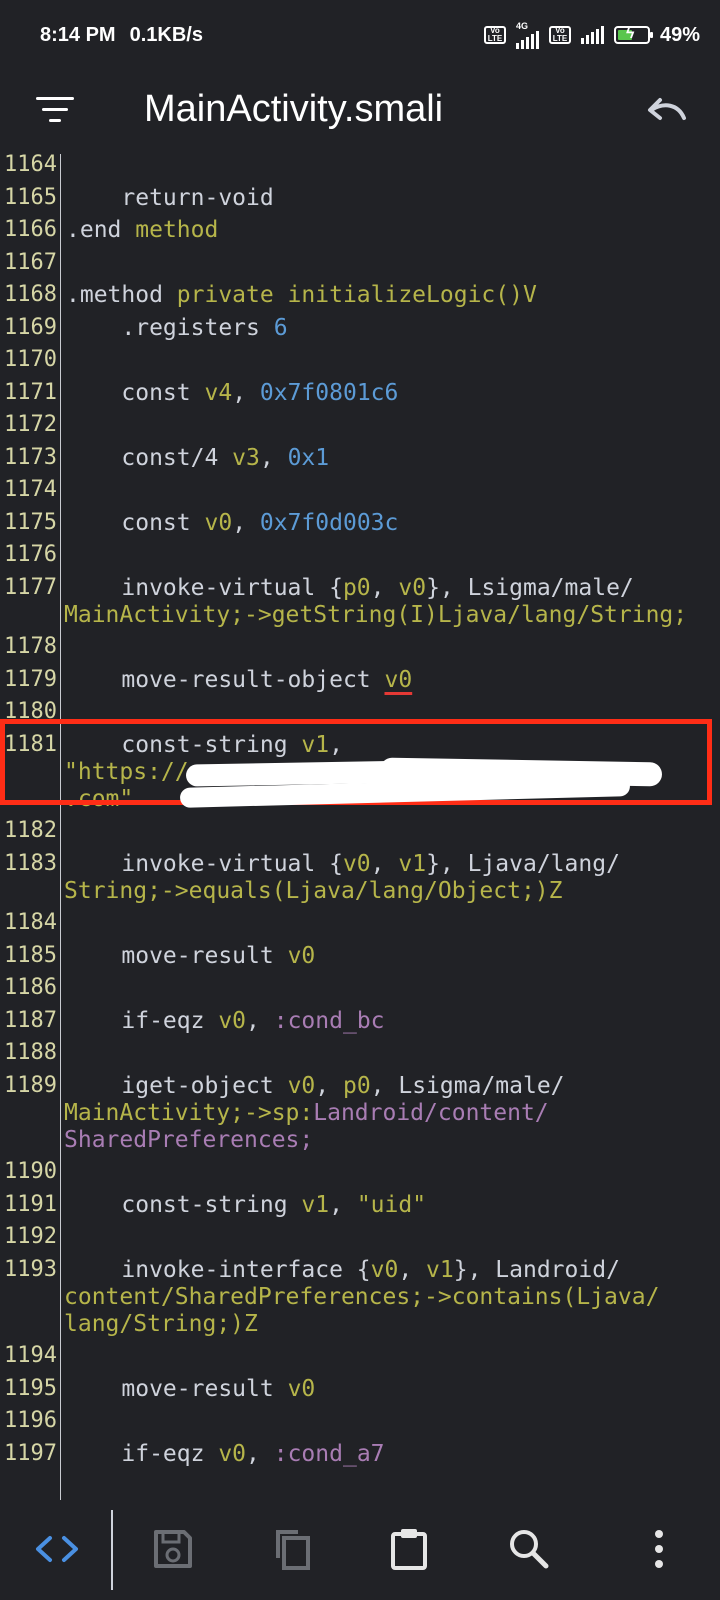 The width and height of the screenshot is (720, 1600). I want to click on sim2-signal-icon, so click(592, 35).